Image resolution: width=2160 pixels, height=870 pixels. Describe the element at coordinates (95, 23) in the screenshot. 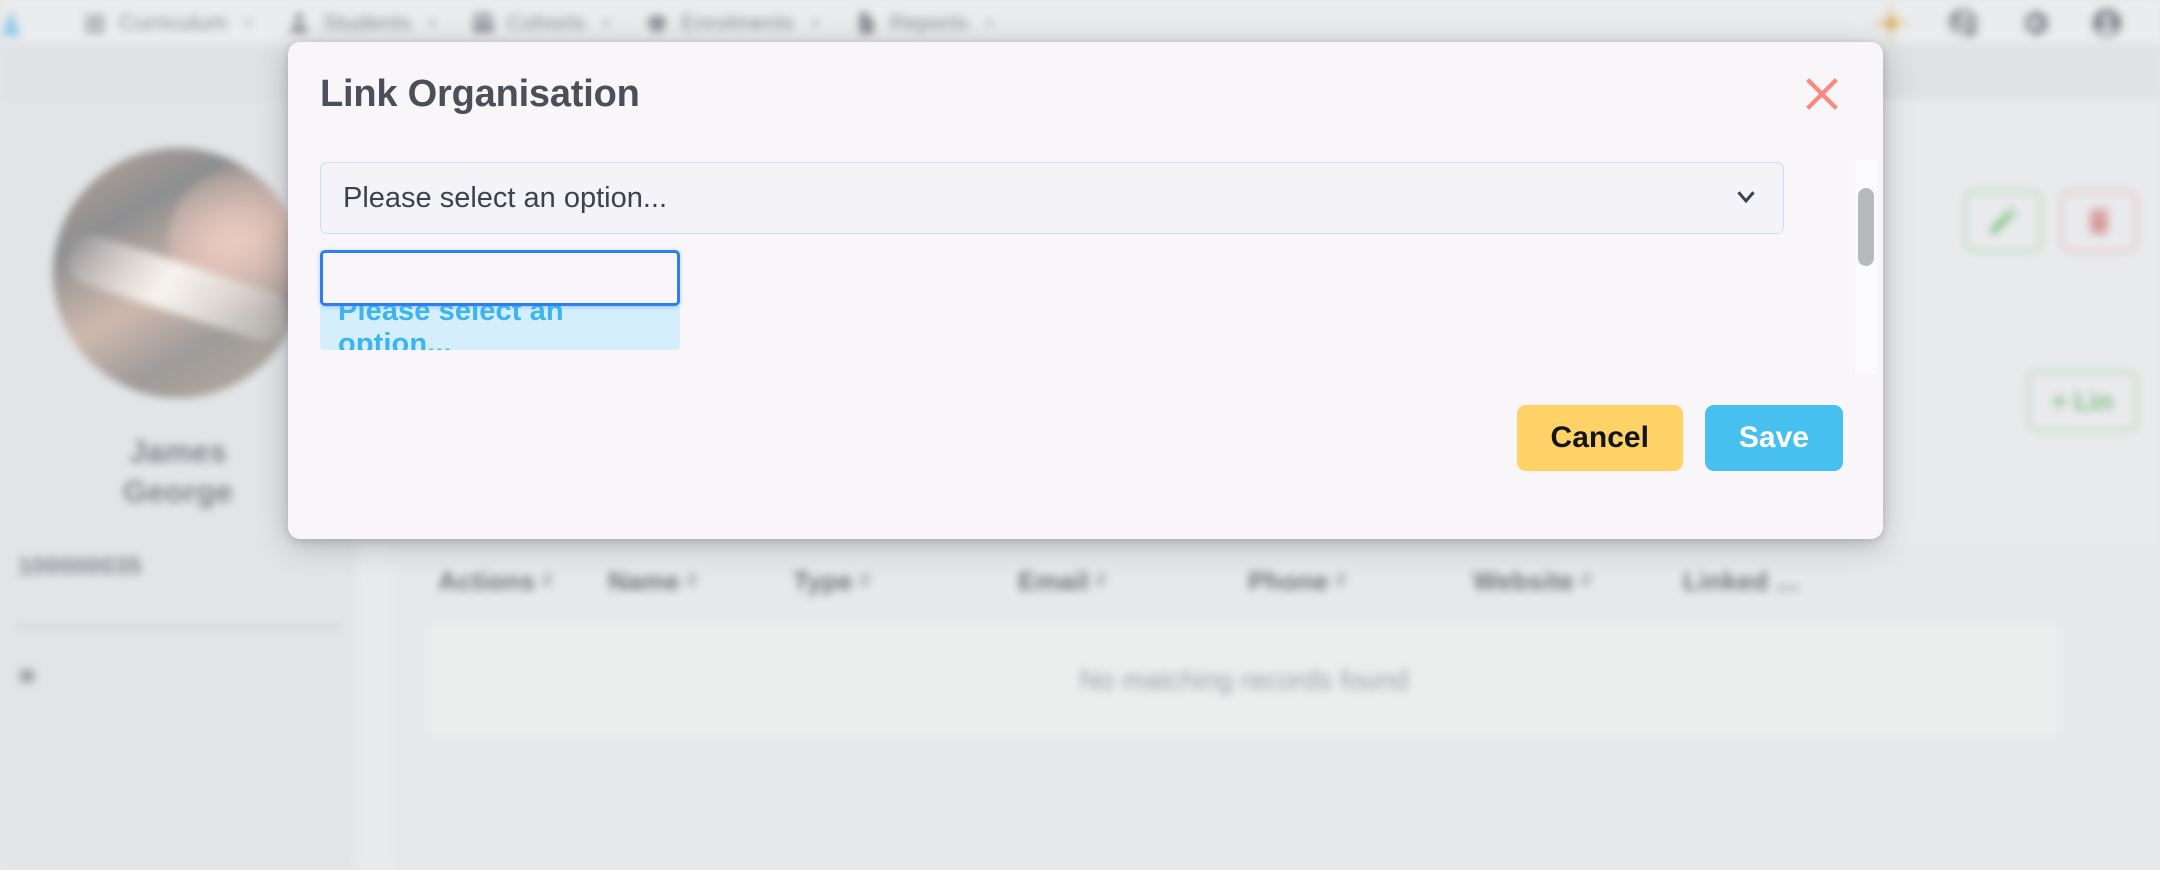

I see `list-icon` at that location.